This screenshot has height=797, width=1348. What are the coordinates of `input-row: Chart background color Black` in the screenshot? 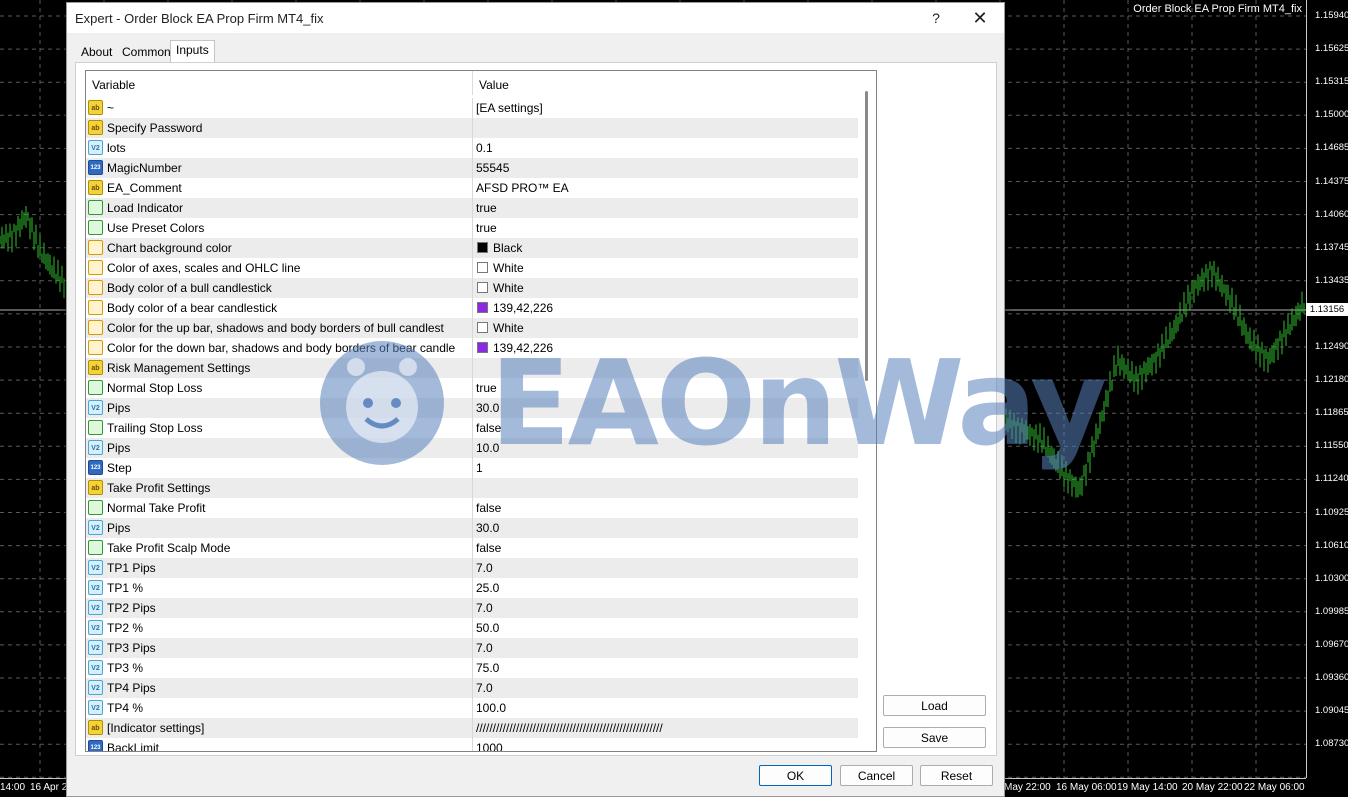 It's located at (472, 248).